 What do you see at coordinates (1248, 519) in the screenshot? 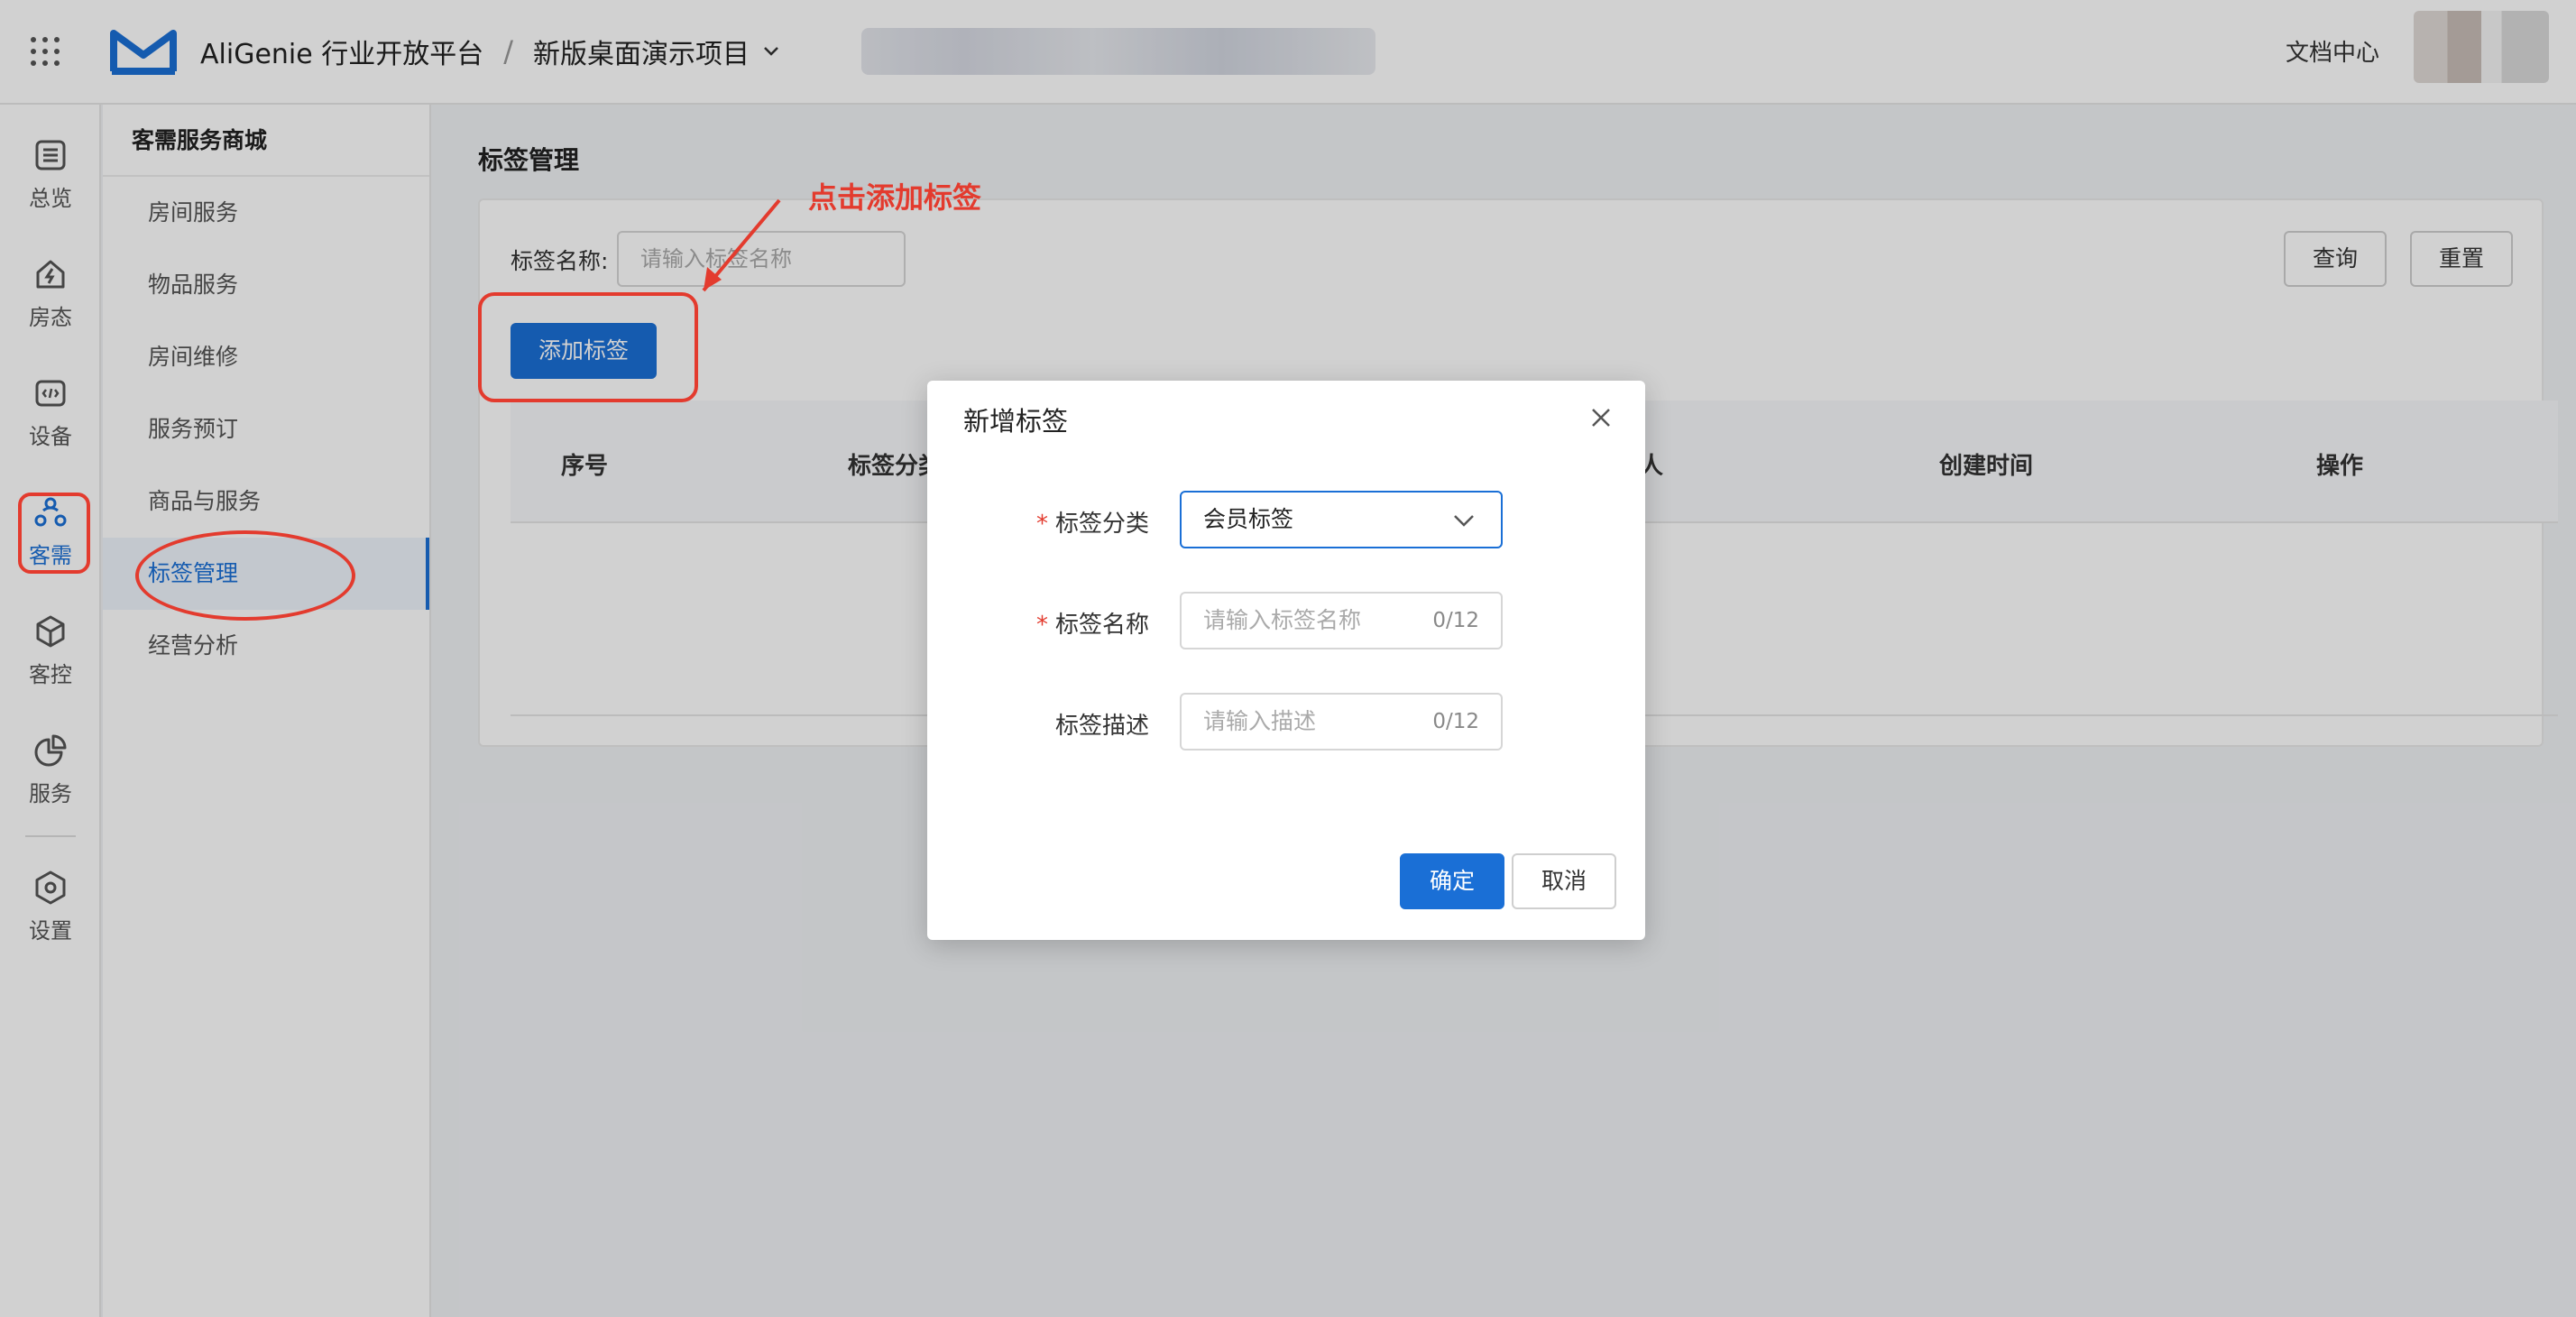
I see `category-select-value: 会员标签` at bounding box center [1248, 519].